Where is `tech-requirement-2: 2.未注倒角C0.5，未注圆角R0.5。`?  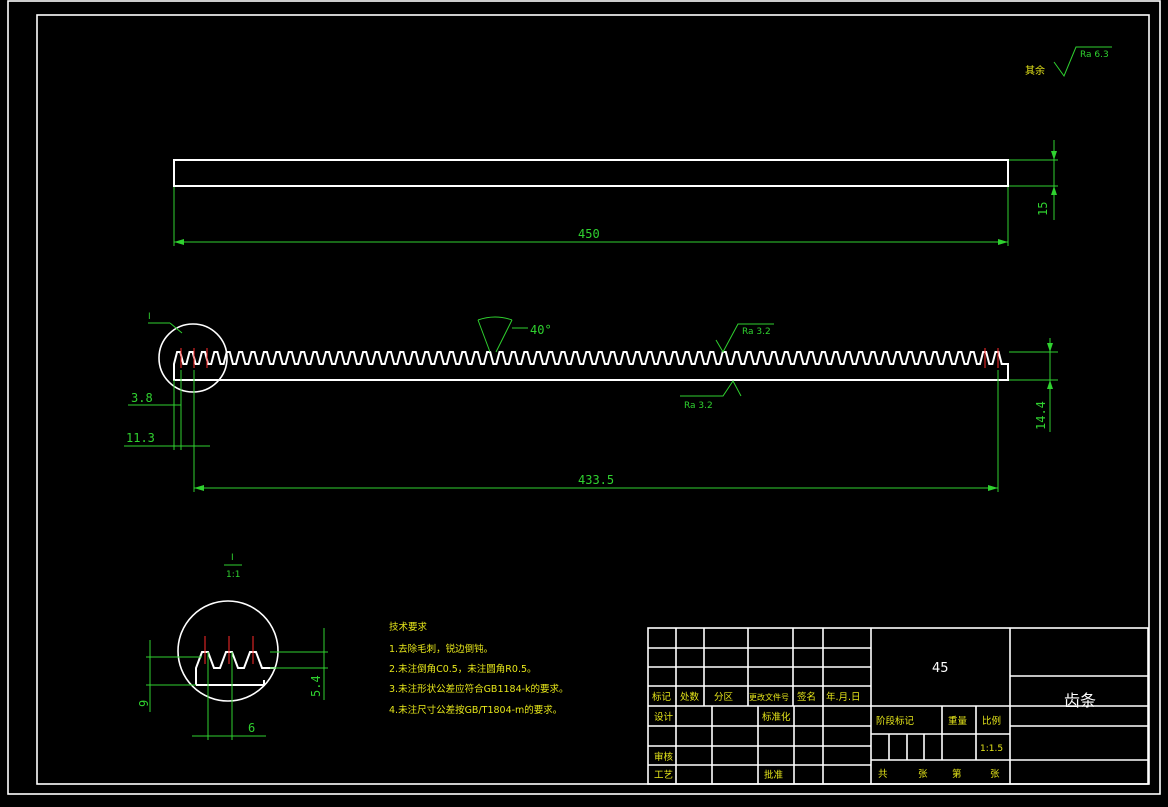
tech-requirement-2: 2.未注倒角C0.5，未注圆角R0.5。 is located at coordinates (463, 669).